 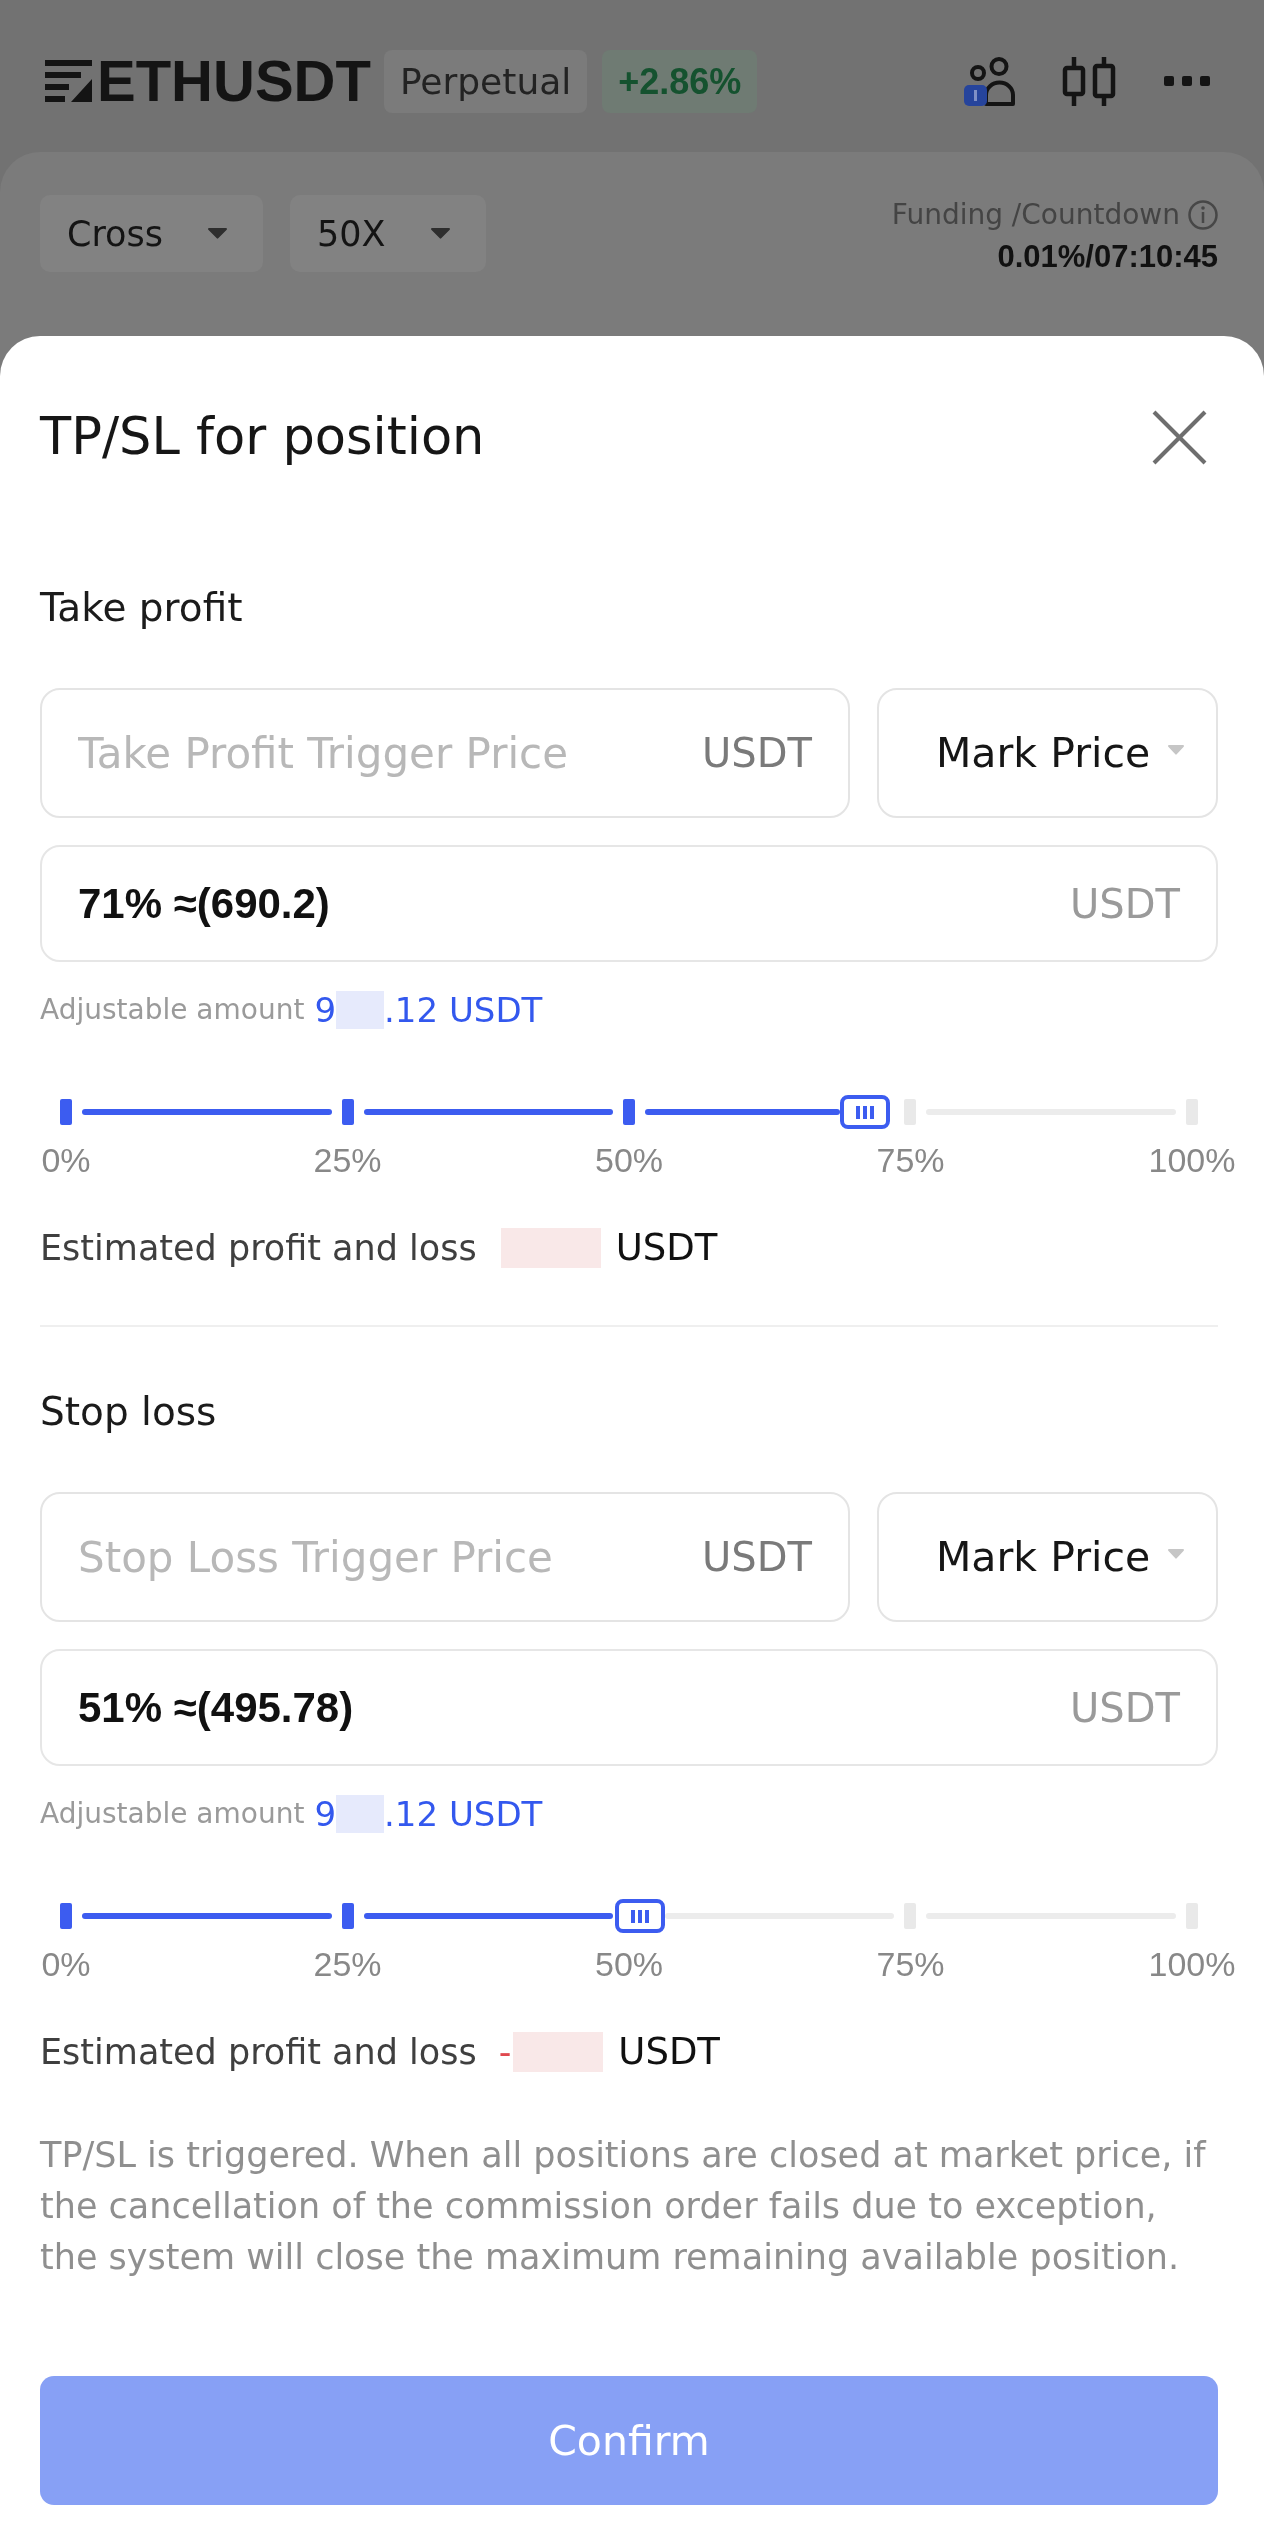 What do you see at coordinates (390, 1557) in the screenshot?
I see `price-input: Stop Loss Trigger Price` at bounding box center [390, 1557].